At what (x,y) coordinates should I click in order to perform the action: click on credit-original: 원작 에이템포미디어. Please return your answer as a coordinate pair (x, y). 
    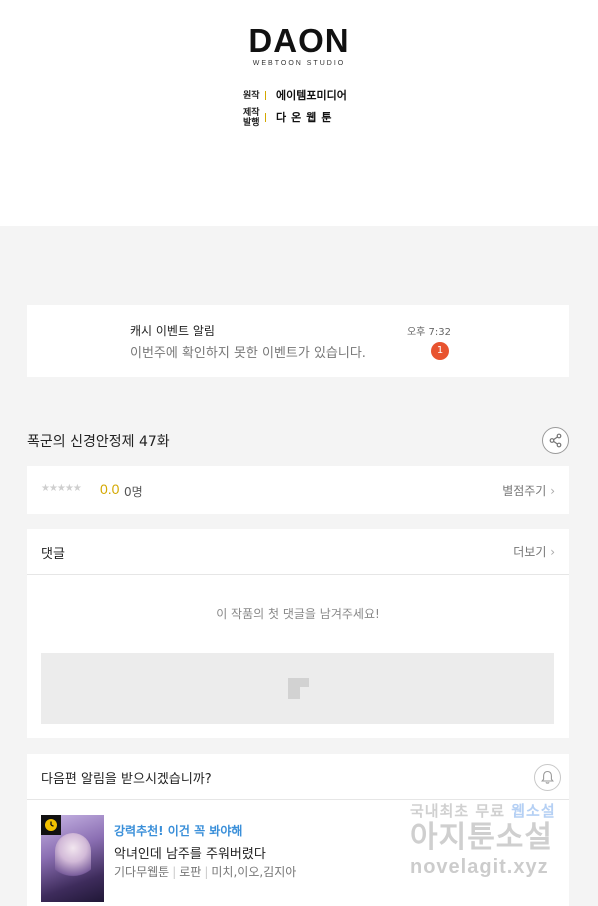
    Looking at the image, I should click on (295, 95).